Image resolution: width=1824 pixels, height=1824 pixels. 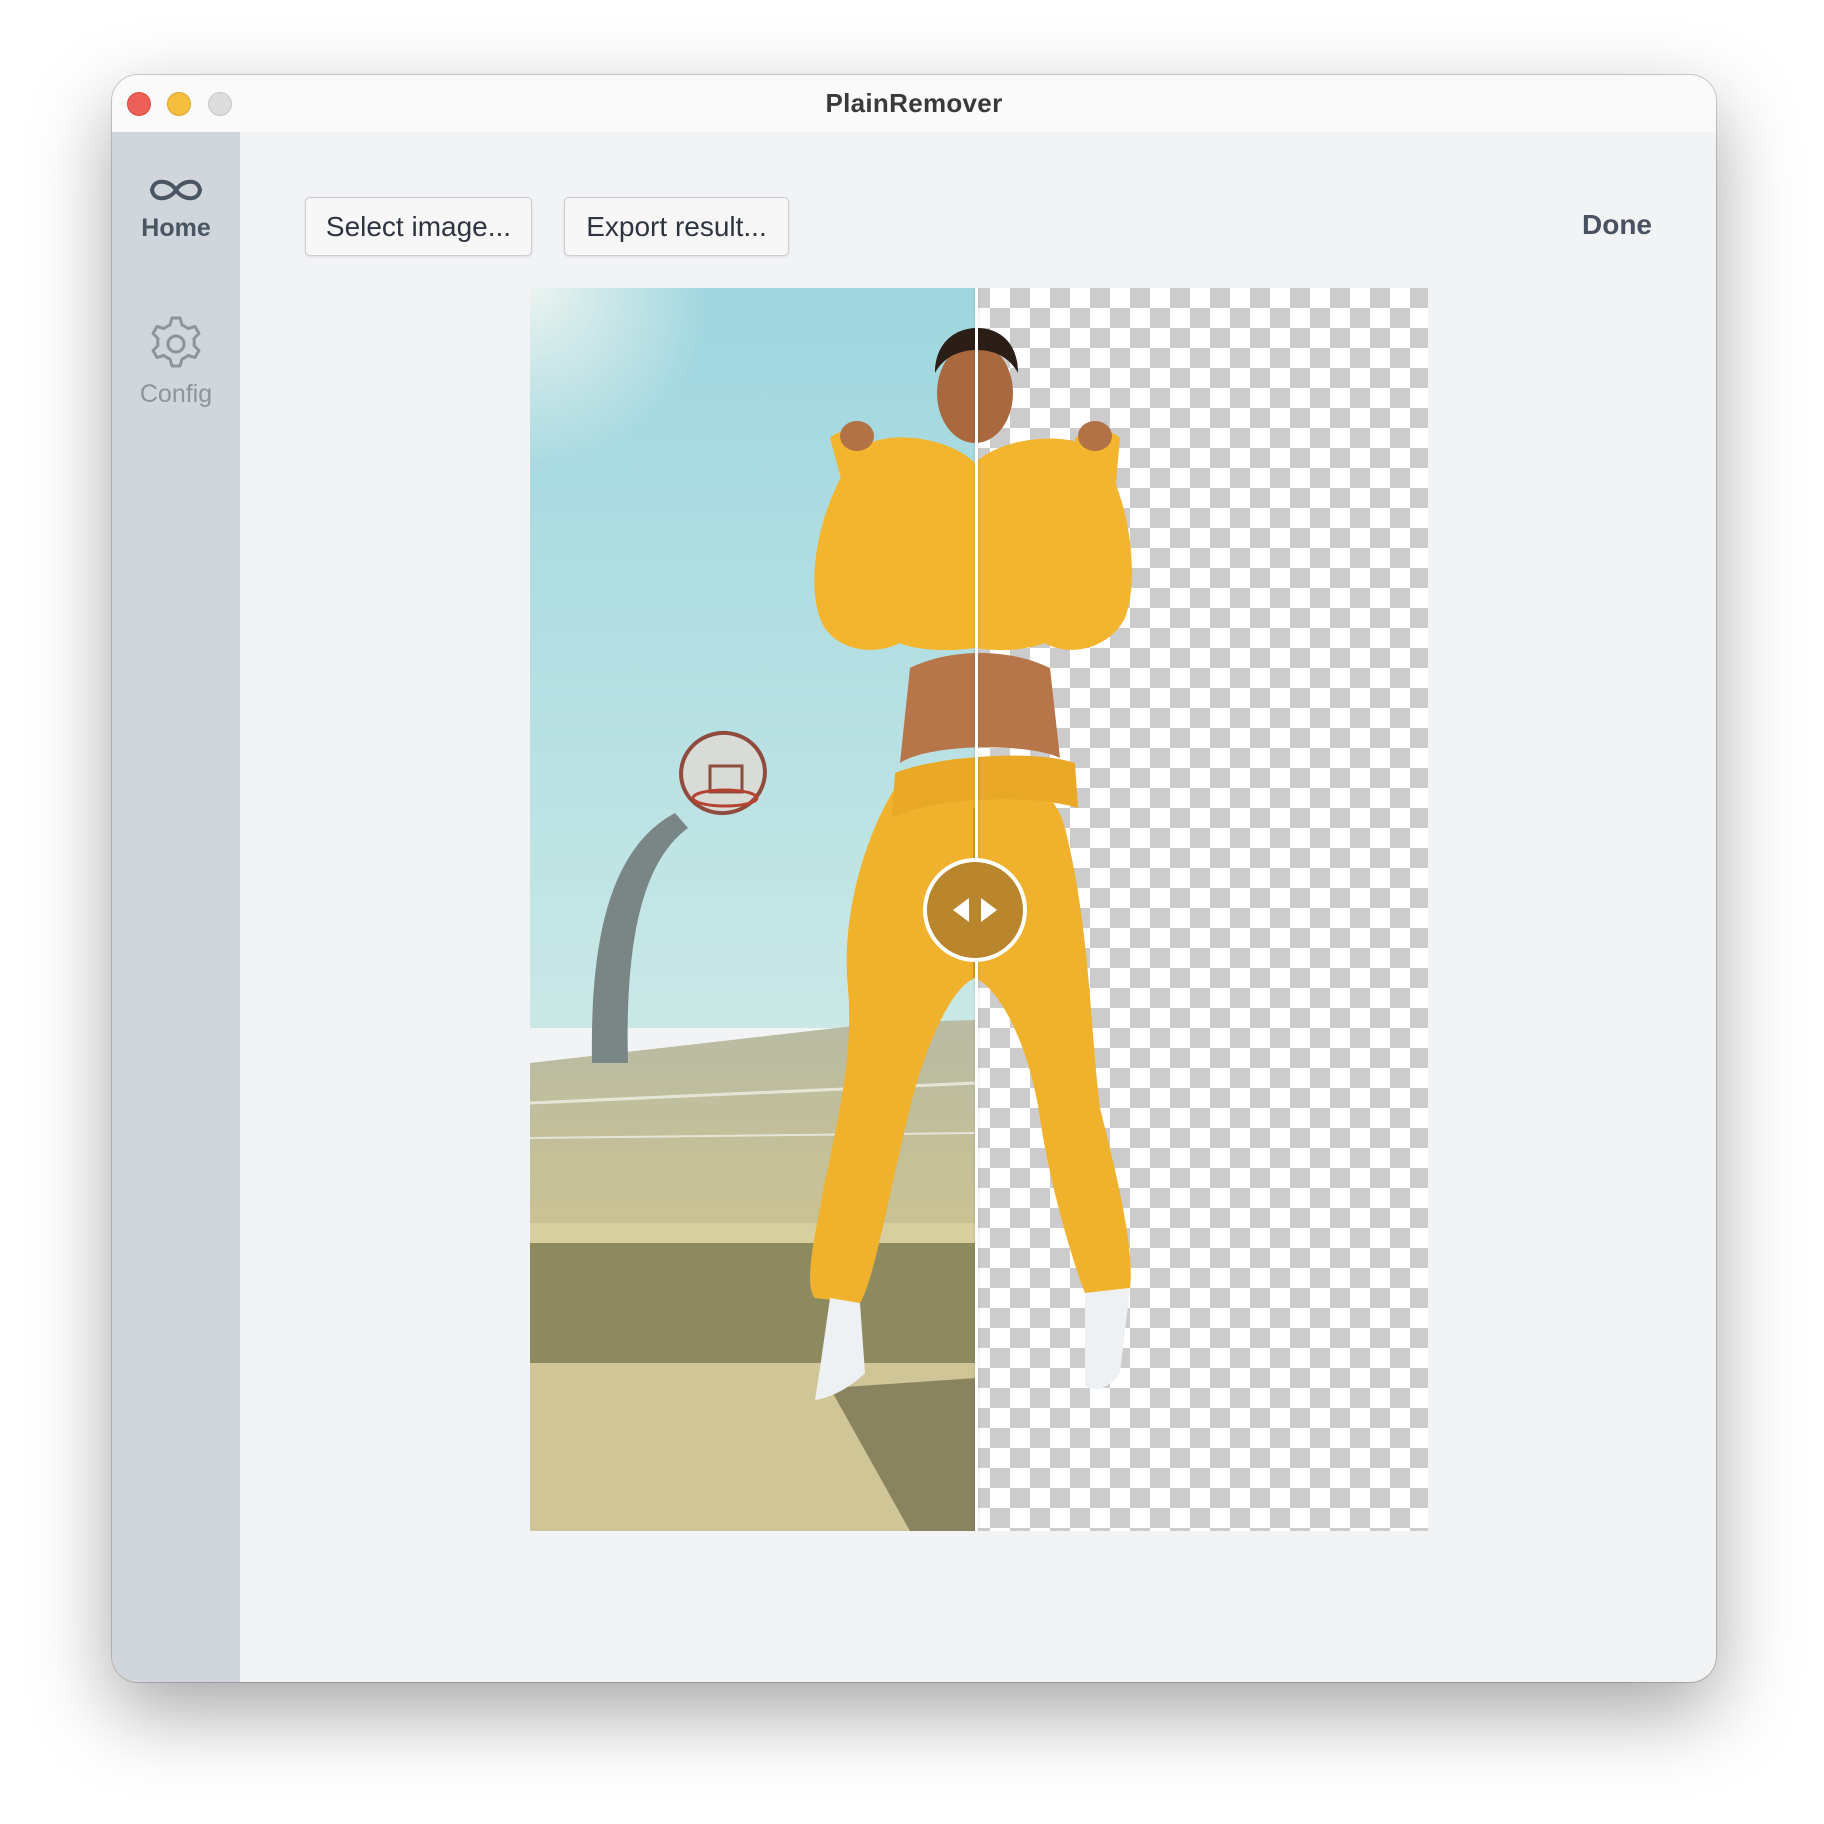 I want to click on gear-icon, so click(x=176, y=342).